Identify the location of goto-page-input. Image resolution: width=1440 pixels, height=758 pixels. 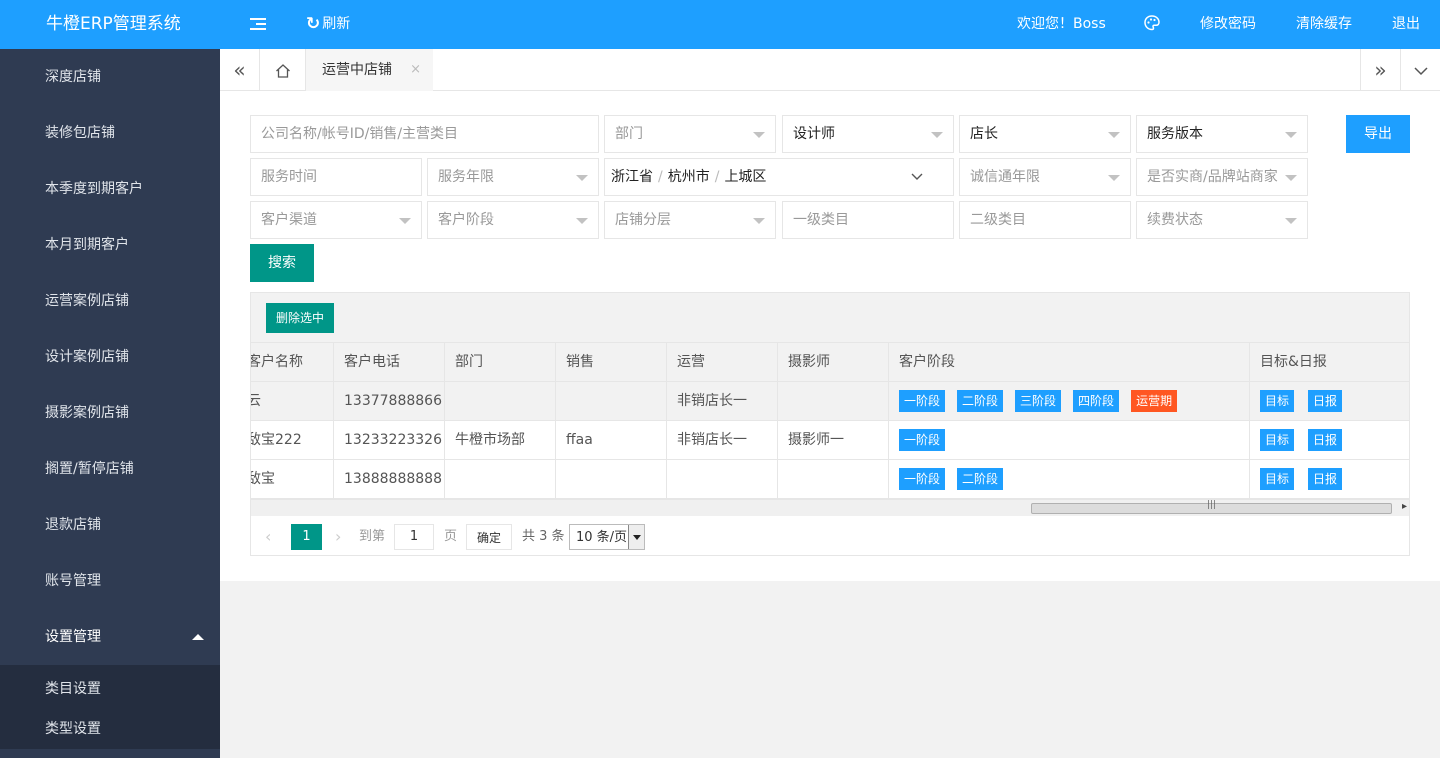
(414, 537).